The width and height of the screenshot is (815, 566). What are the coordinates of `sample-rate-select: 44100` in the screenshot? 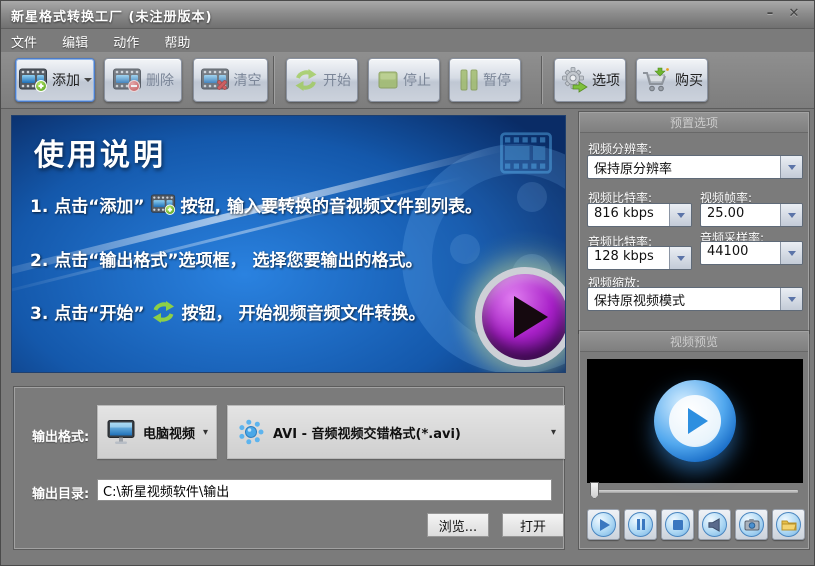 It's located at (751, 253).